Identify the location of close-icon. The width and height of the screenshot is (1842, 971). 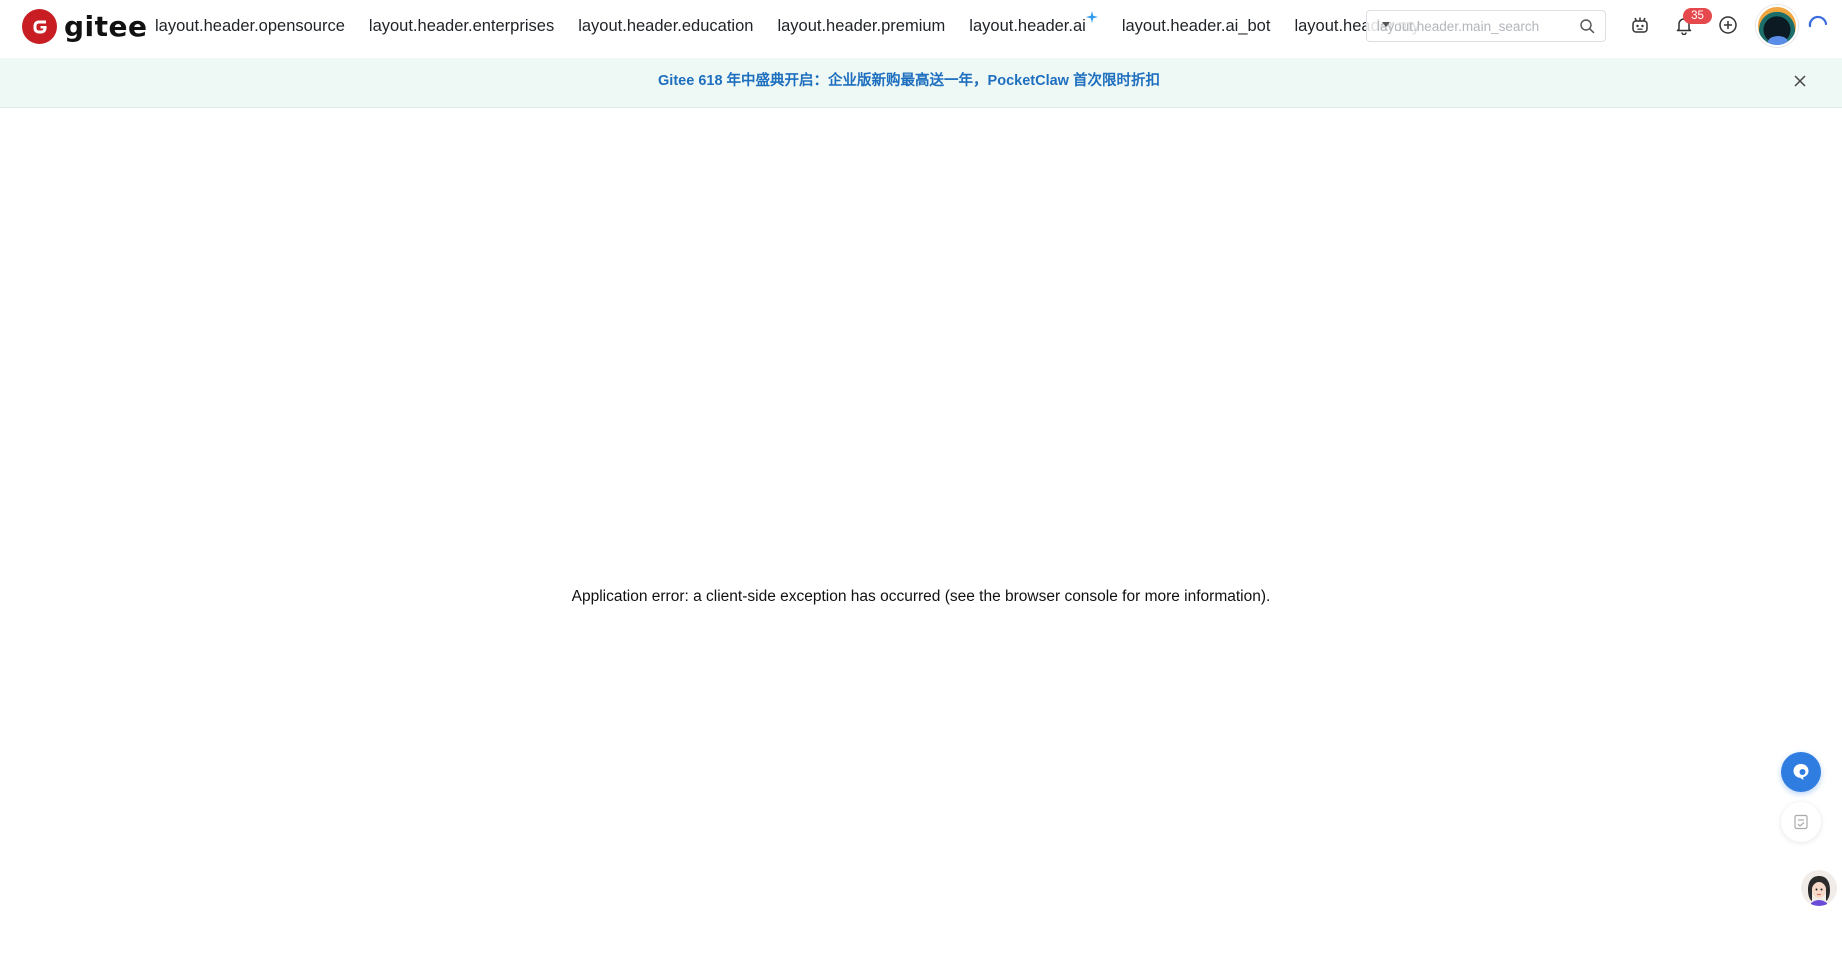
(1800, 81).